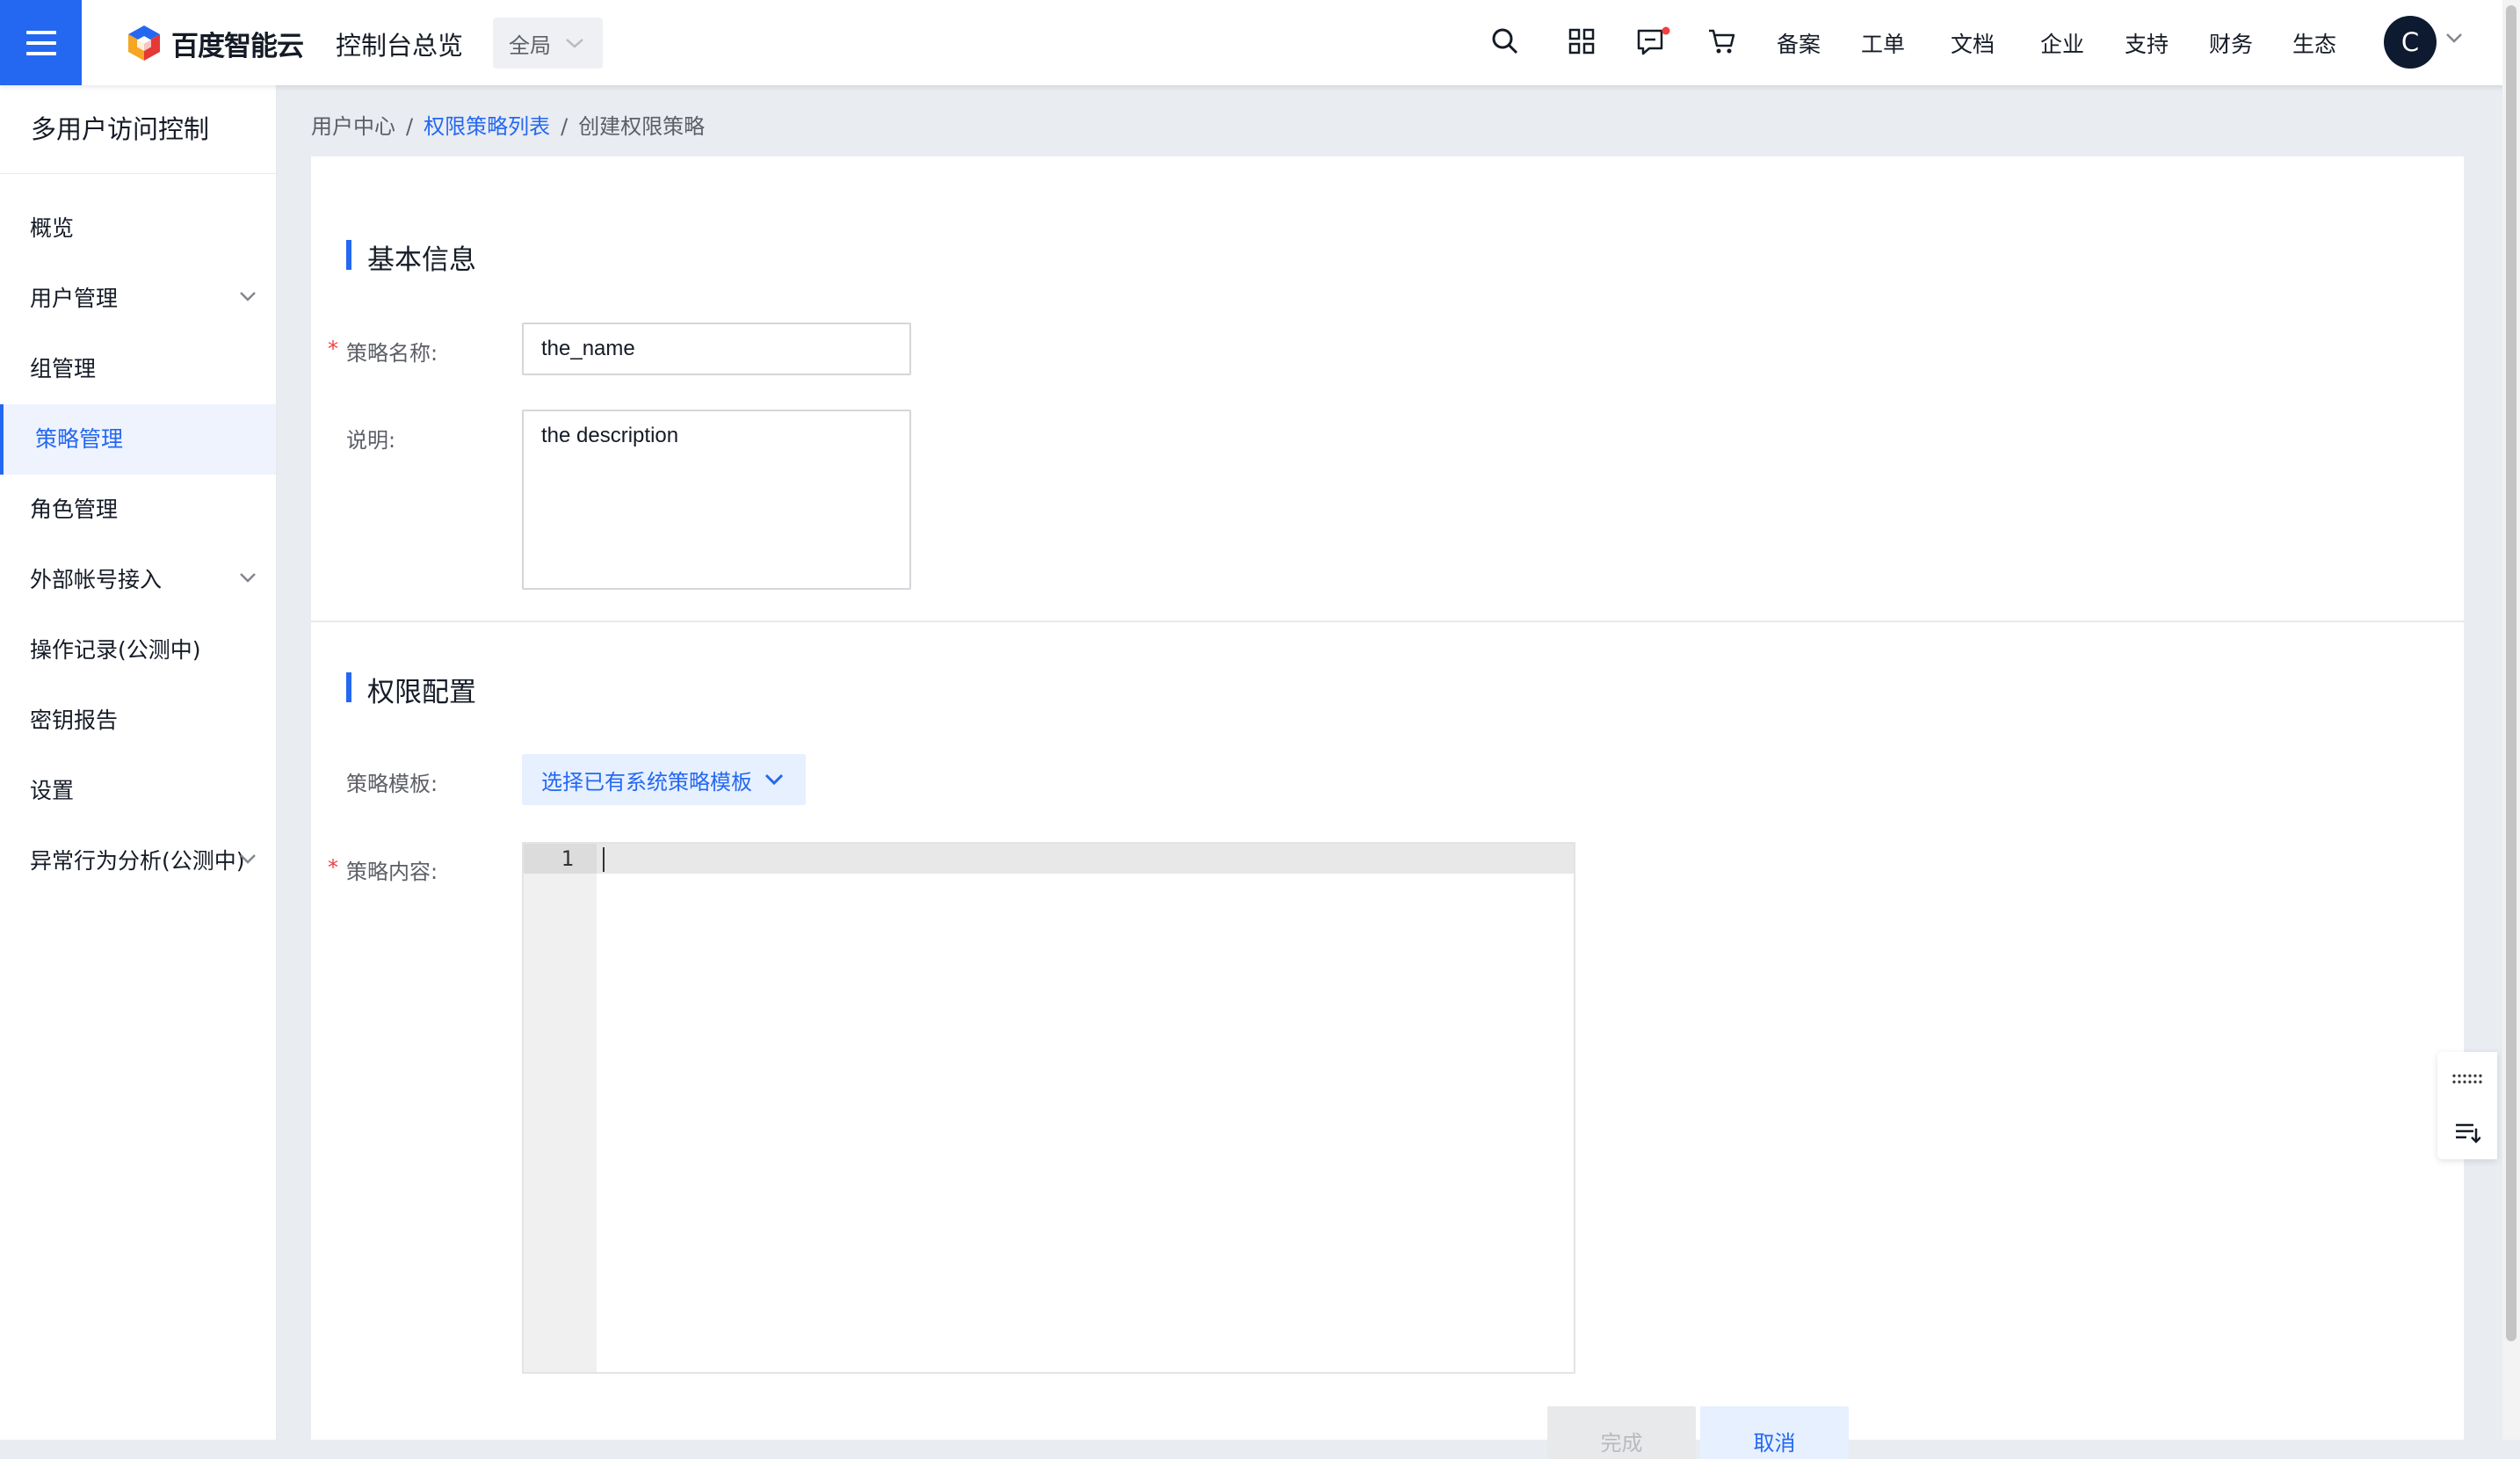 This screenshot has height=1459, width=2520. I want to click on editor-cursor, so click(604, 859).